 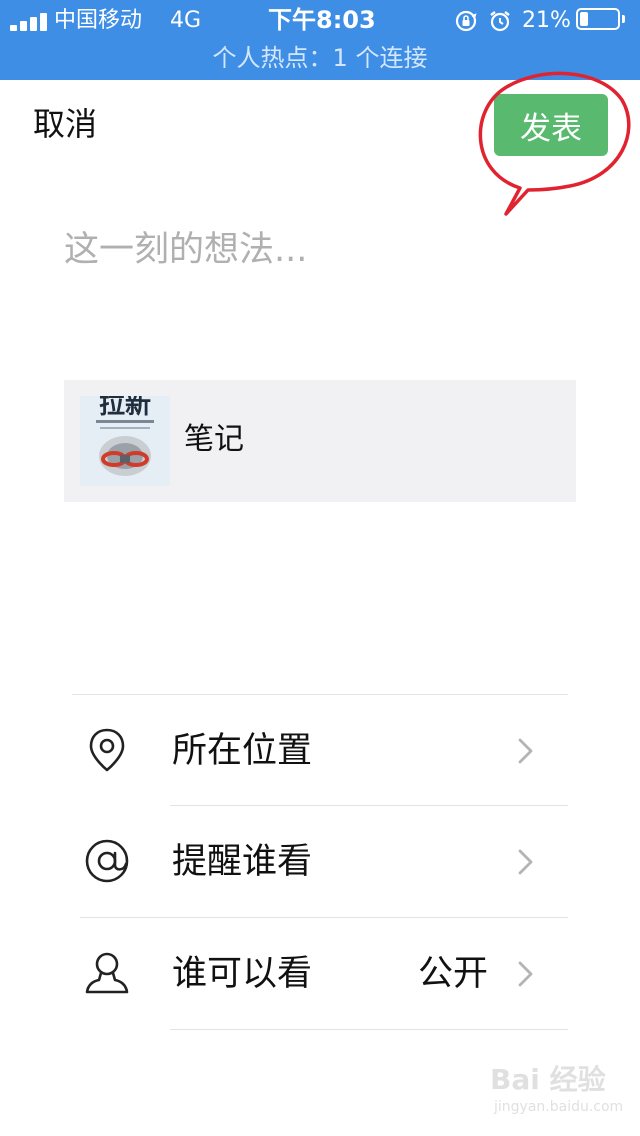 I want to click on thumbnail-title: 拉新, so click(x=124, y=408).